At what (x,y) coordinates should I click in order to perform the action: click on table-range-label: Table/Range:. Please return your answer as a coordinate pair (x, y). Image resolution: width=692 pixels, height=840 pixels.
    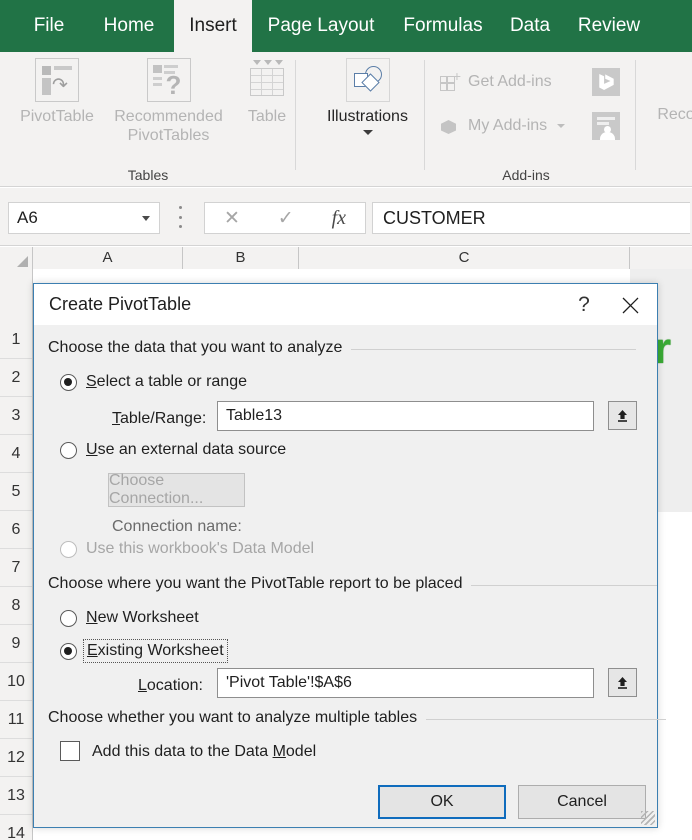
    Looking at the image, I should click on (159, 418).